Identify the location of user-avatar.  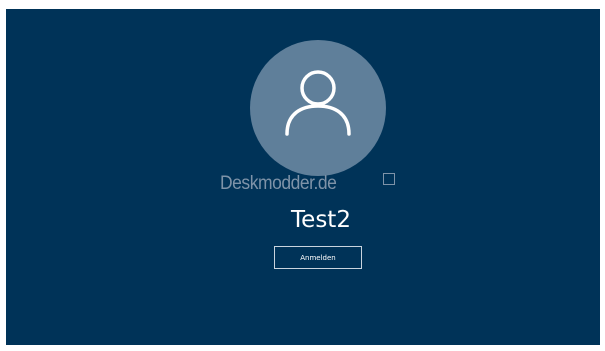
(318, 108).